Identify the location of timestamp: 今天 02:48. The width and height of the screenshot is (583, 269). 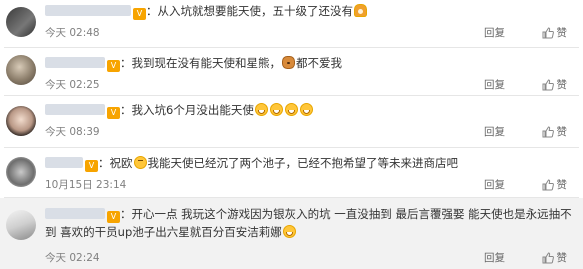
(72, 33).